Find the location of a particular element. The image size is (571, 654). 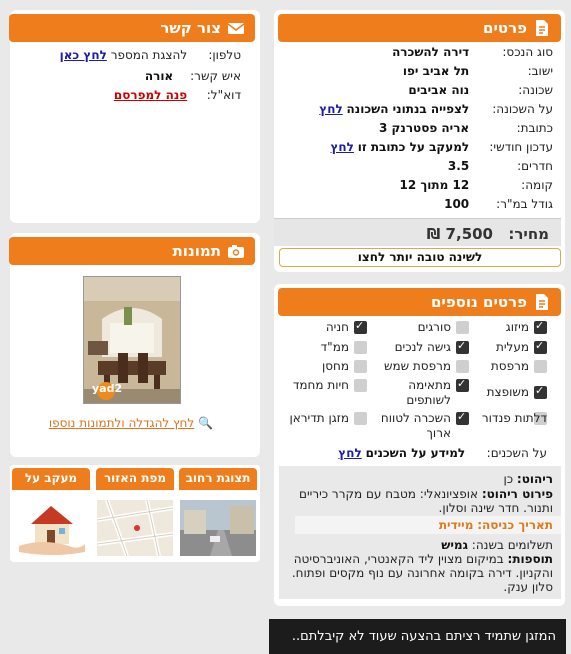

contact-email-row: דוא"ל: פנה למפרסם is located at coordinates (177, 95).